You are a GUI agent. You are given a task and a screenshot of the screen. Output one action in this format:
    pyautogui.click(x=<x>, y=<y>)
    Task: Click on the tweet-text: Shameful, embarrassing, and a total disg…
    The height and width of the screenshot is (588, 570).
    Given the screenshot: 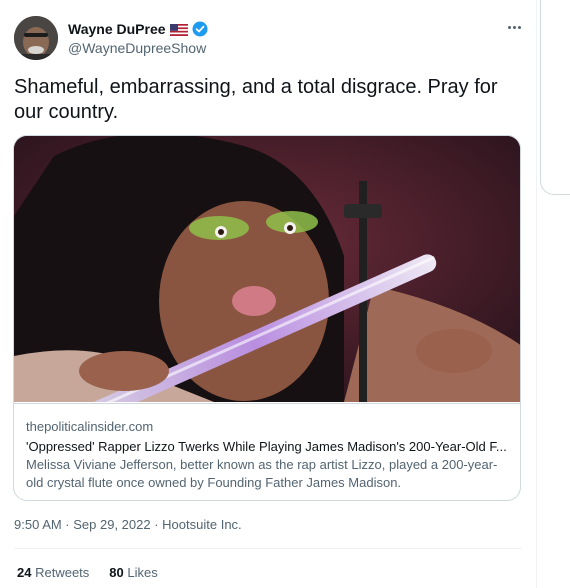 What is the action you would take?
    pyautogui.click(x=256, y=99)
    